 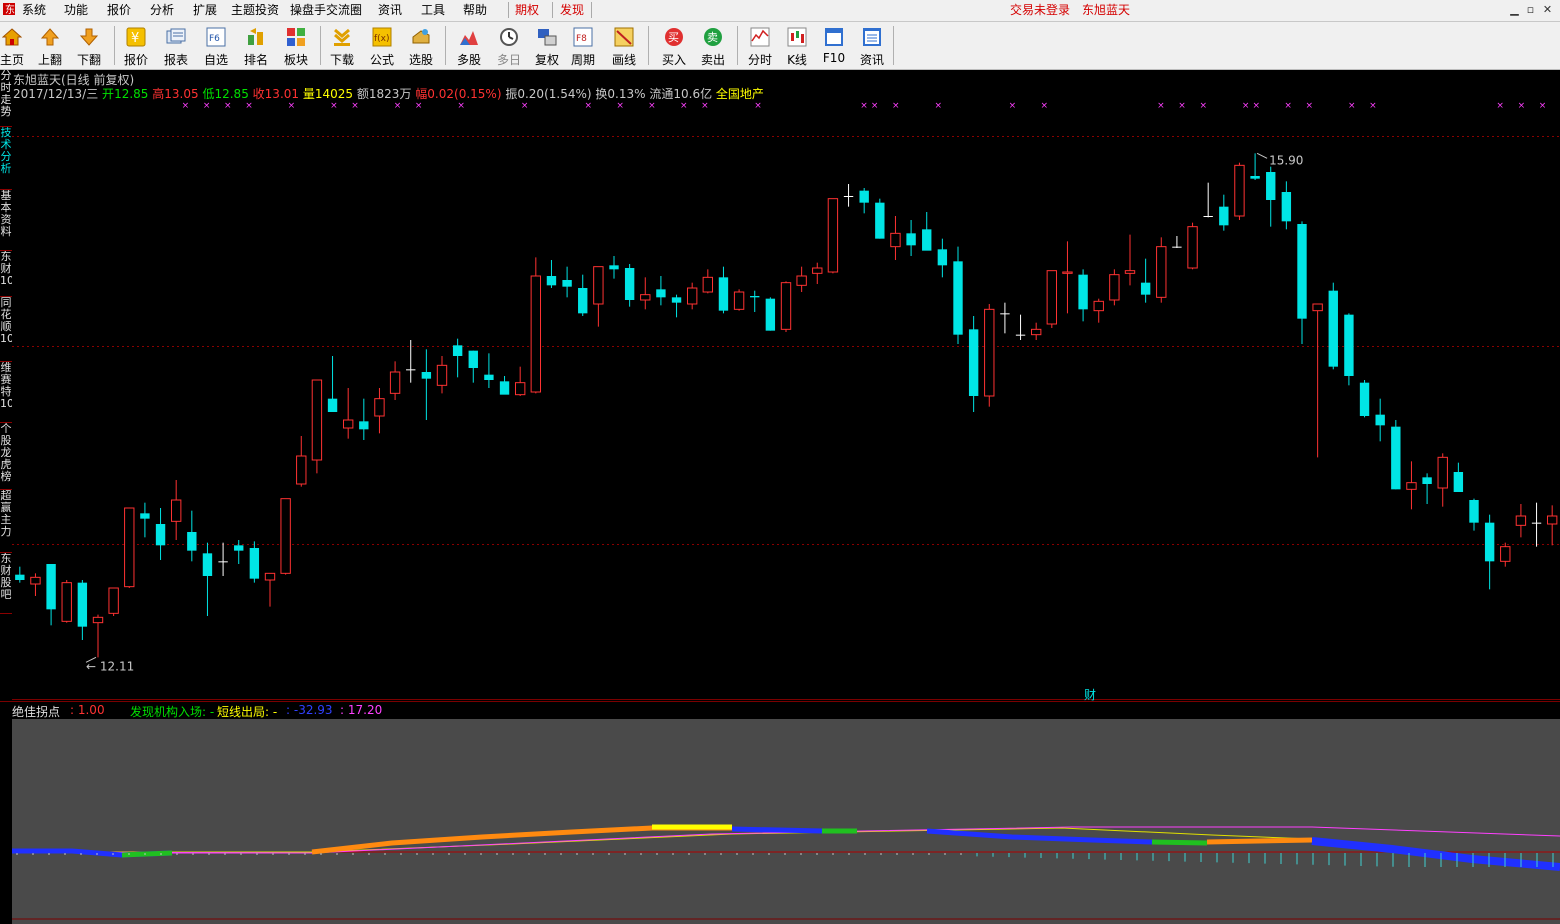 What do you see at coordinates (6, 521) in the screenshot?
I see `tab-main-force: 超赢主力` at bounding box center [6, 521].